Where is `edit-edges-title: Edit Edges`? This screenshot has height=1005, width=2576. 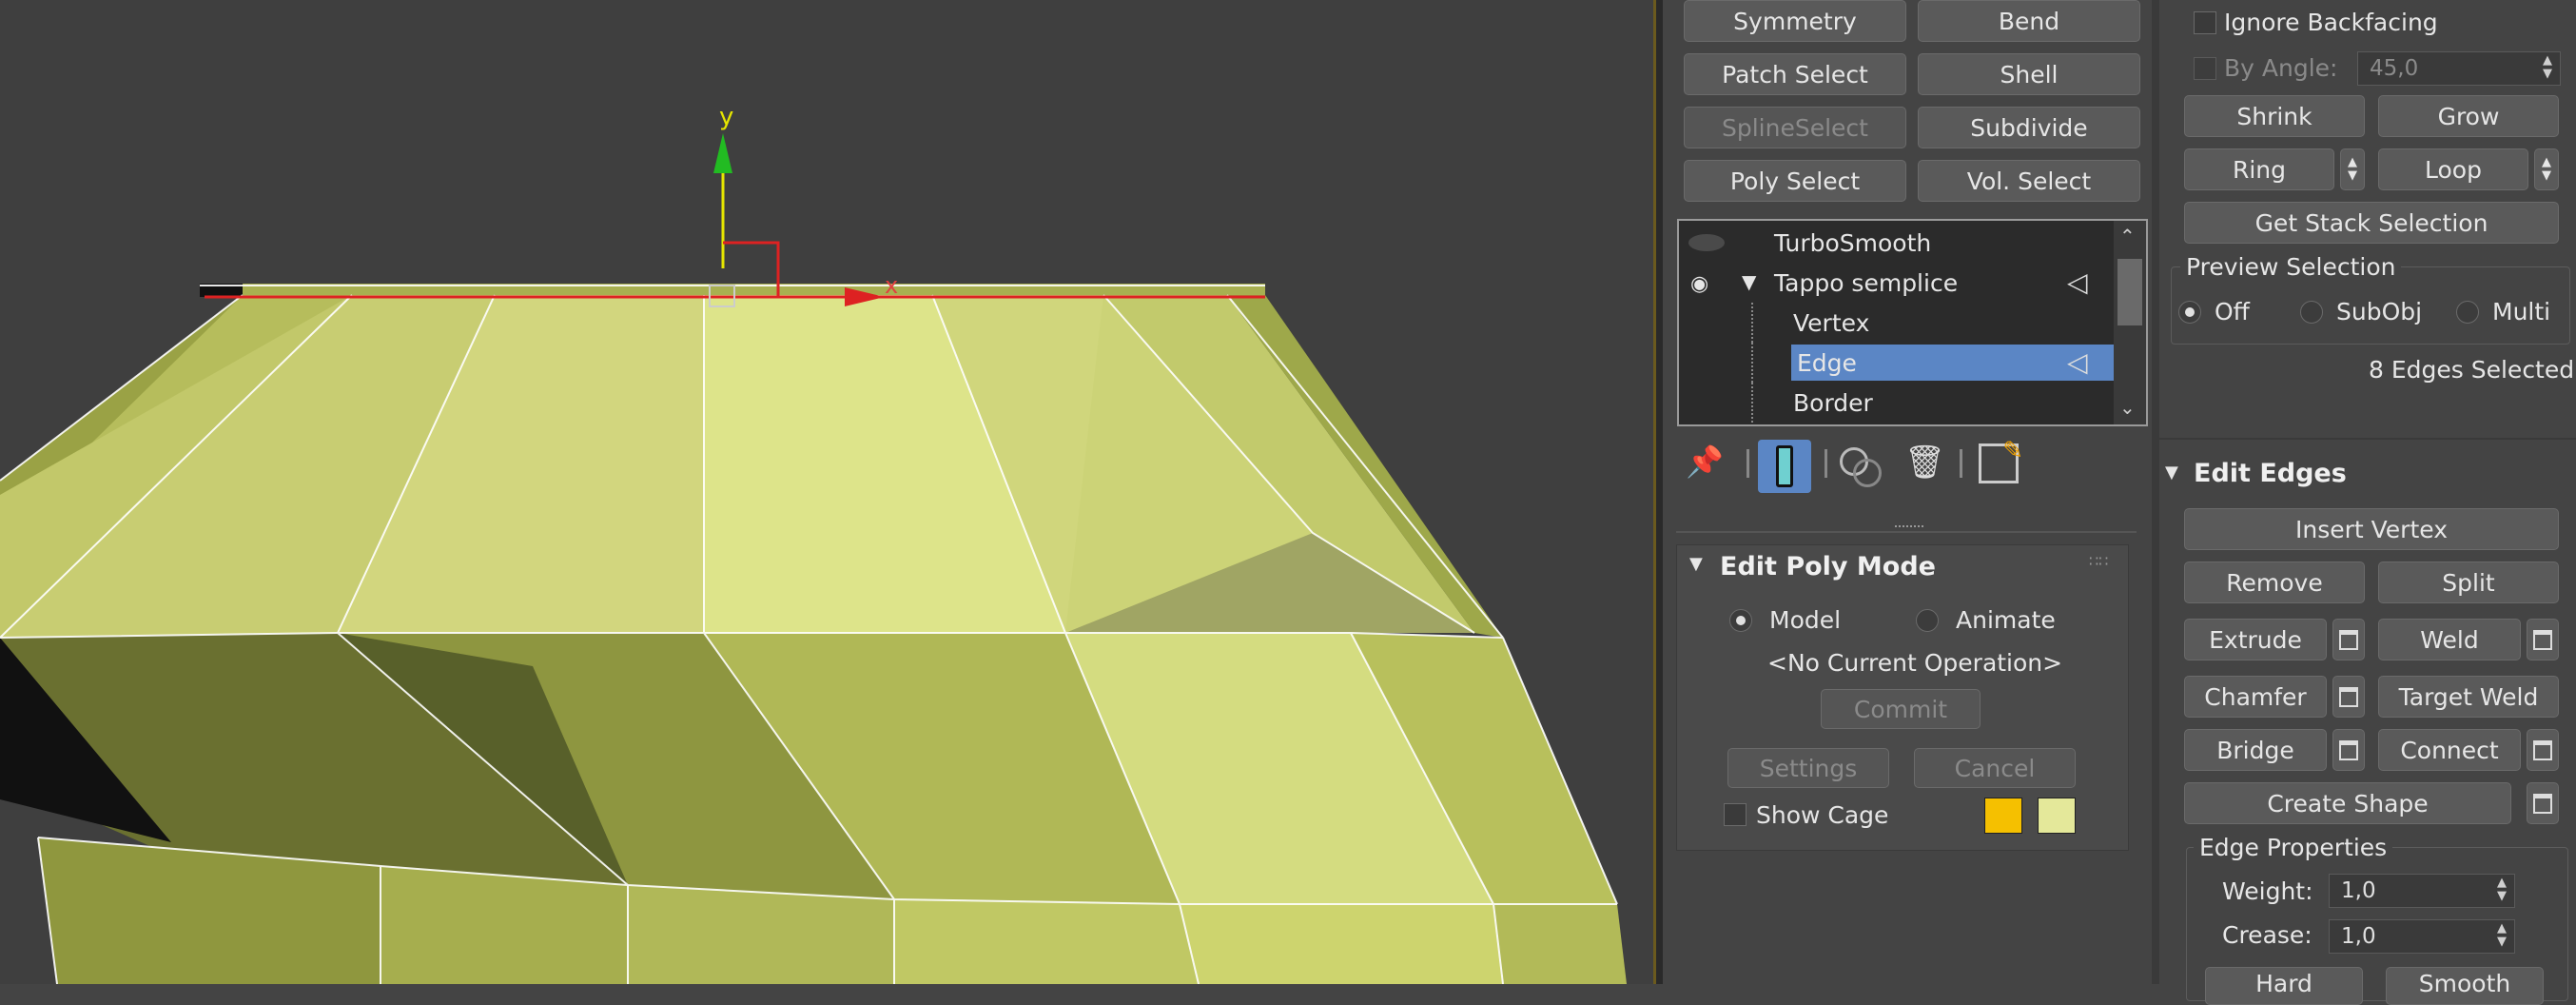
edit-edges-title: Edit Edges is located at coordinates (2271, 473).